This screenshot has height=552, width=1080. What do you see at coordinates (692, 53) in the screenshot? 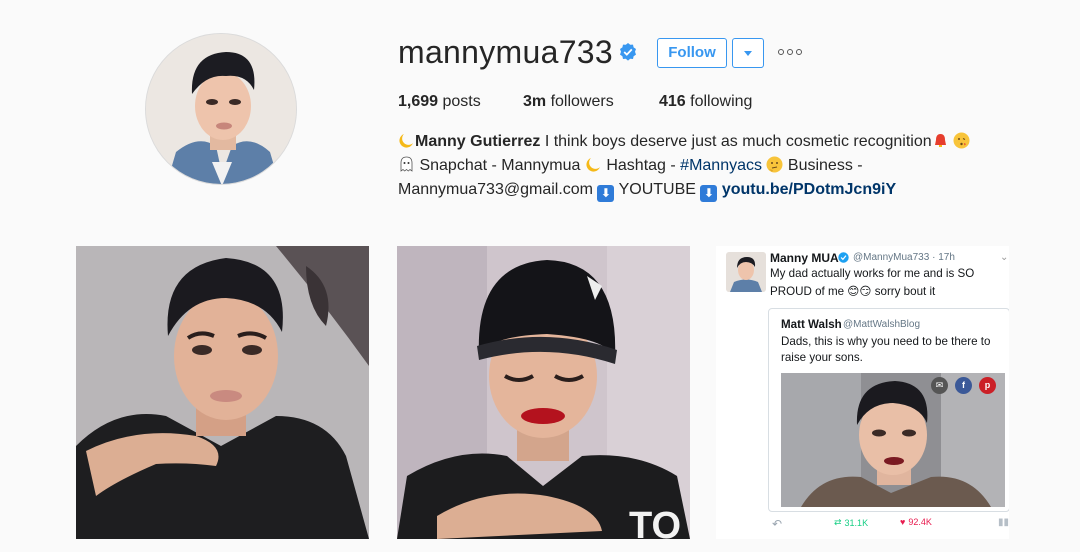
I see `follow-button: Follow` at bounding box center [692, 53].